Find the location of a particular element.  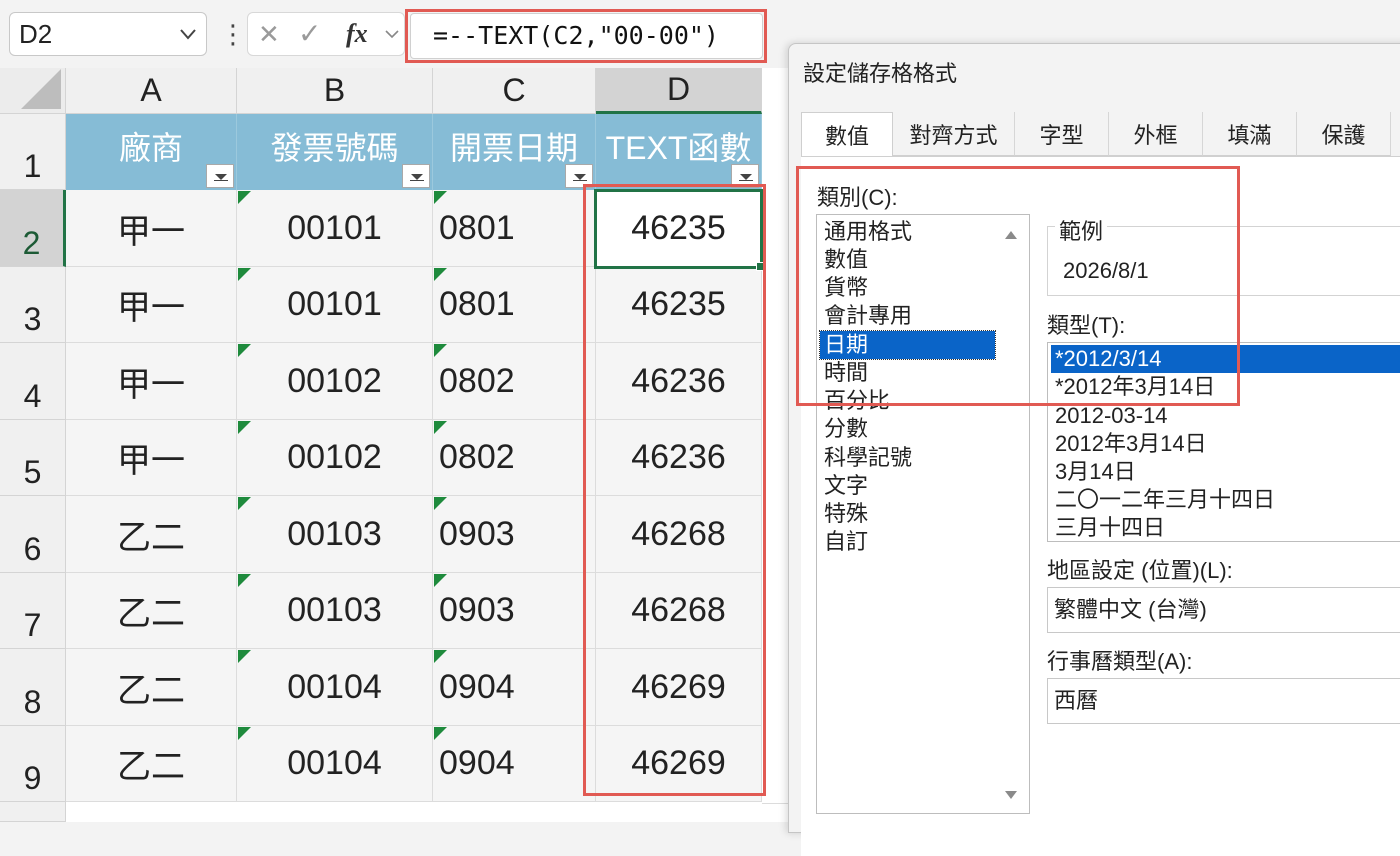

list-item: 二〇一二年三月十四日 is located at coordinates (1225, 500).